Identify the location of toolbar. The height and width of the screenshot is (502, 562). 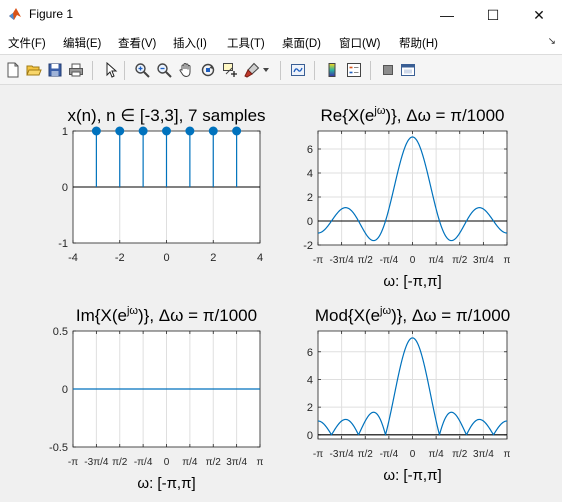
(281, 69).